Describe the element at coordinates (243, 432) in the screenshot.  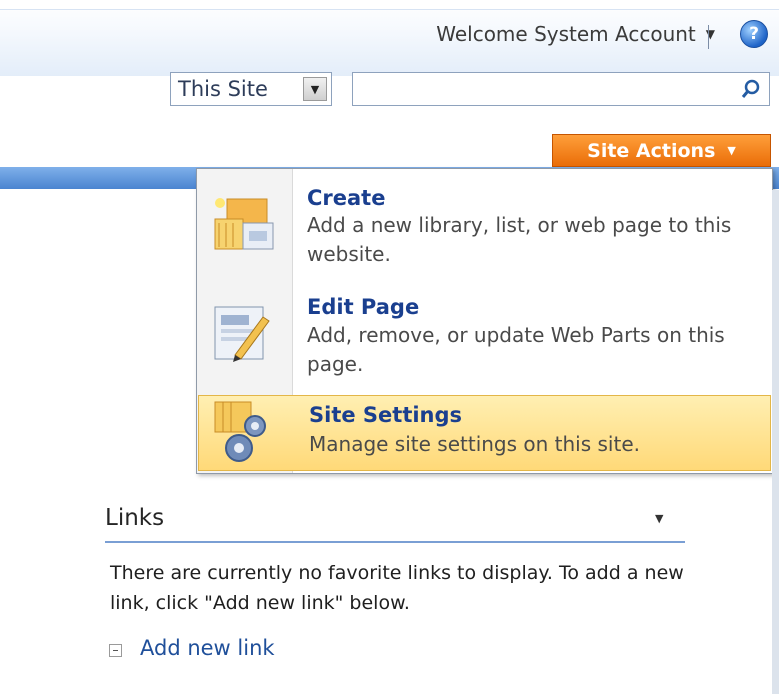
I see `site-settings-icon` at that location.